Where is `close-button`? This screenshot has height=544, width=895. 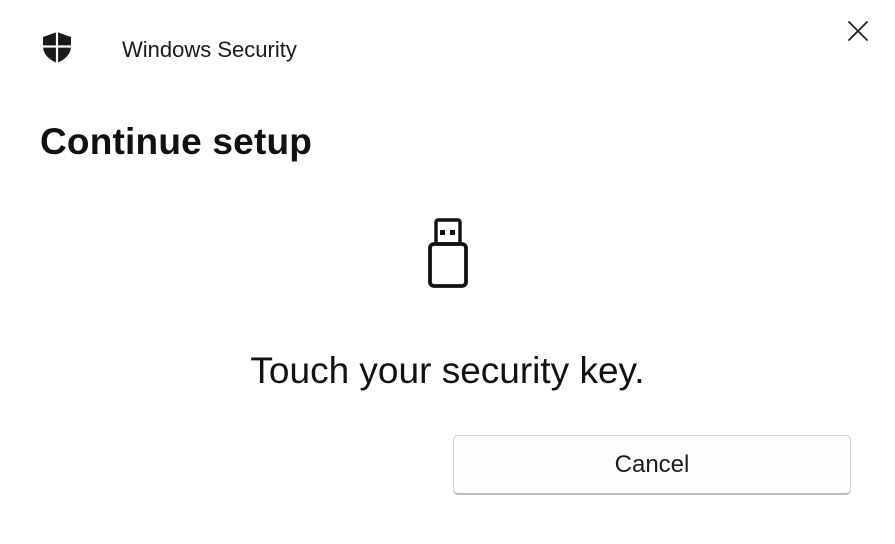 close-button is located at coordinates (858, 33).